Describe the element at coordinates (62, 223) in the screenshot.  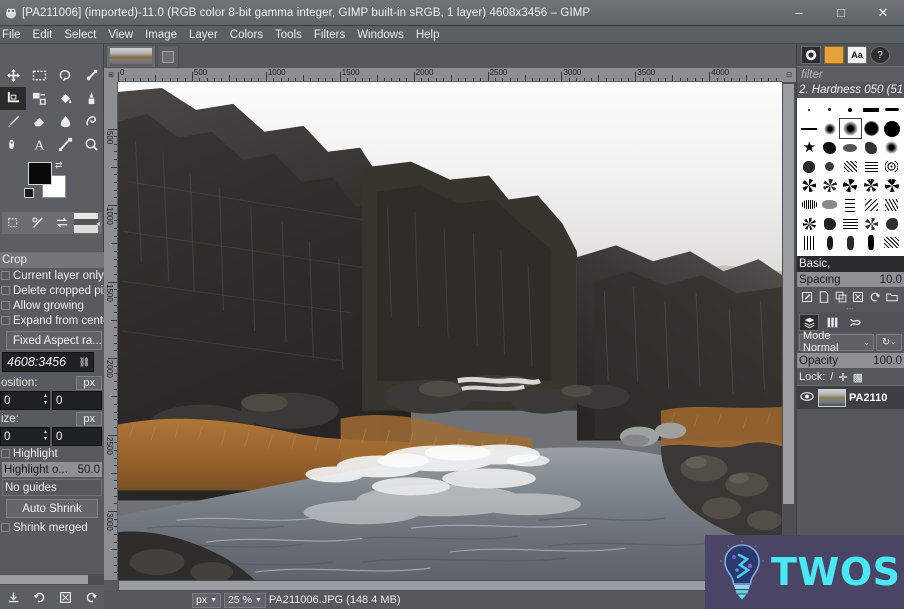
I see `gradient-indicator` at that location.